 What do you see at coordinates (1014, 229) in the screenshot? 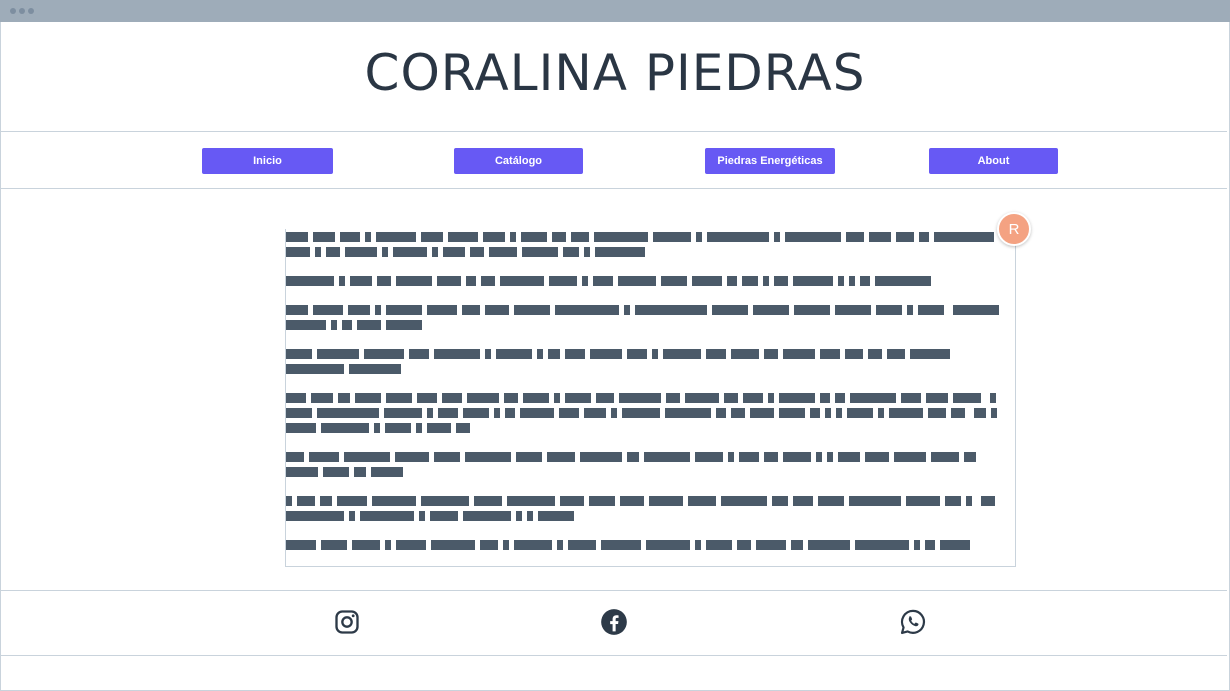
I see `user-avatar: R` at bounding box center [1014, 229].